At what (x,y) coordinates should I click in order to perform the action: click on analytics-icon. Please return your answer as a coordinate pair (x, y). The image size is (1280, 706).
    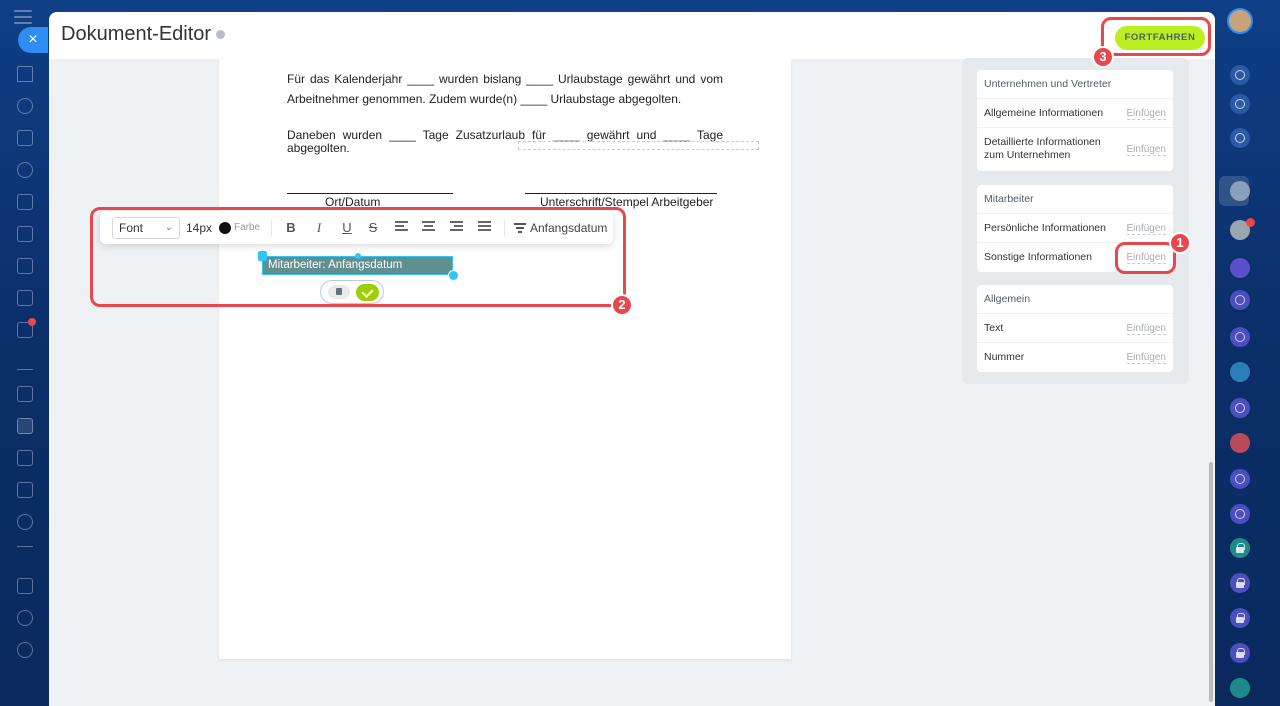
    Looking at the image, I should click on (25, 362).